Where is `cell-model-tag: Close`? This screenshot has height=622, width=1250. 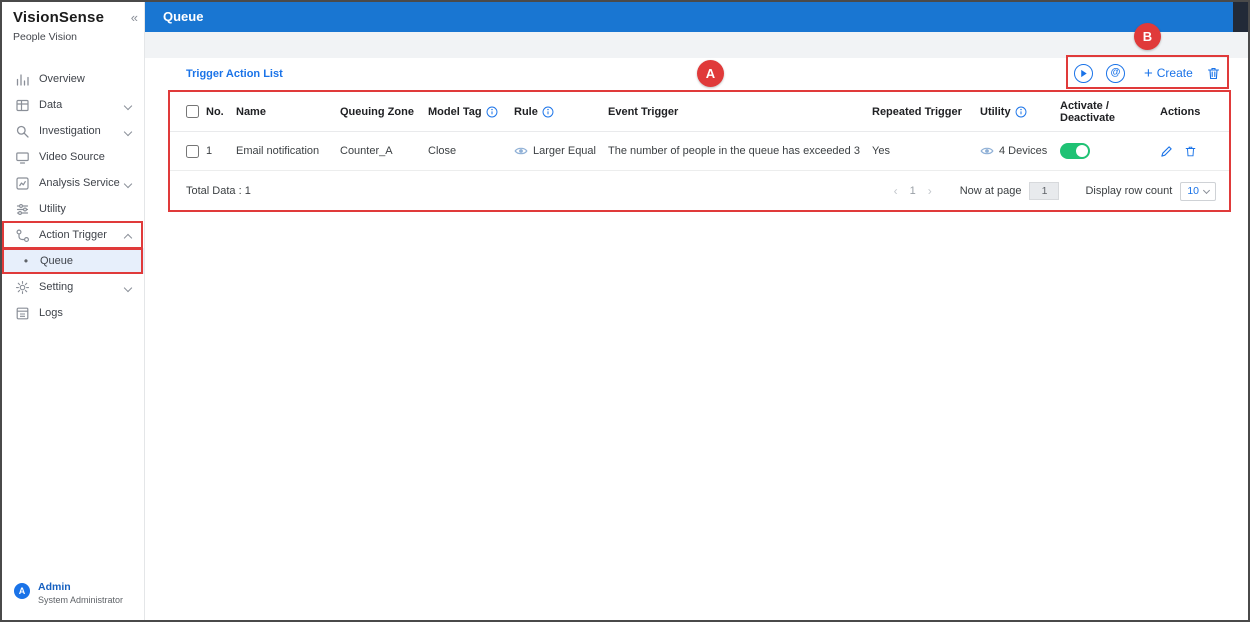 cell-model-tag: Close is located at coordinates (442, 151).